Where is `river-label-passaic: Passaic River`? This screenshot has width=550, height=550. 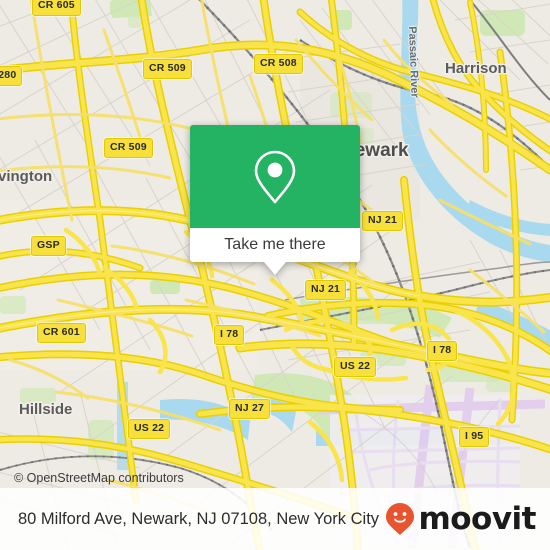 river-label-passaic: Passaic River is located at coordinates (413, 62).